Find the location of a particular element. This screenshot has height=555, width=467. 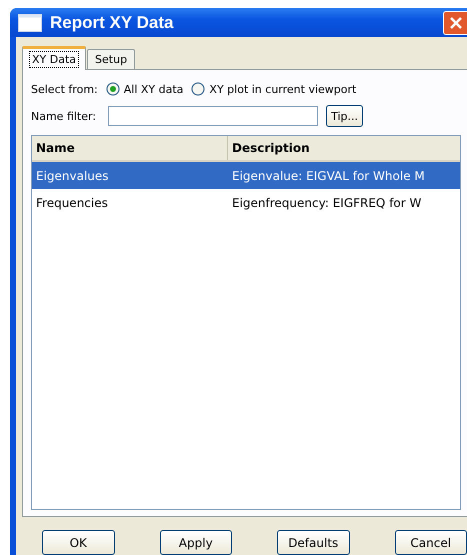

column-header: Name is located at coordinates (130, 148).